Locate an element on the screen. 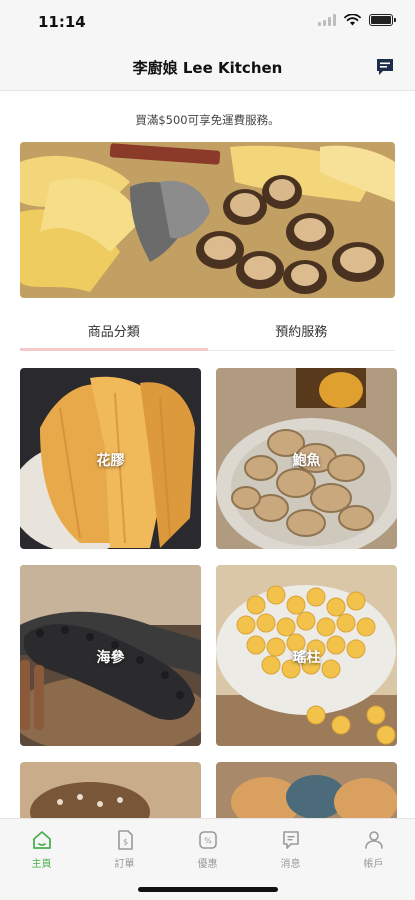 The height and width of the screenshot is (900, 415). category-card-sea-cucumber: 海參 is located at coordinates (110, 655).